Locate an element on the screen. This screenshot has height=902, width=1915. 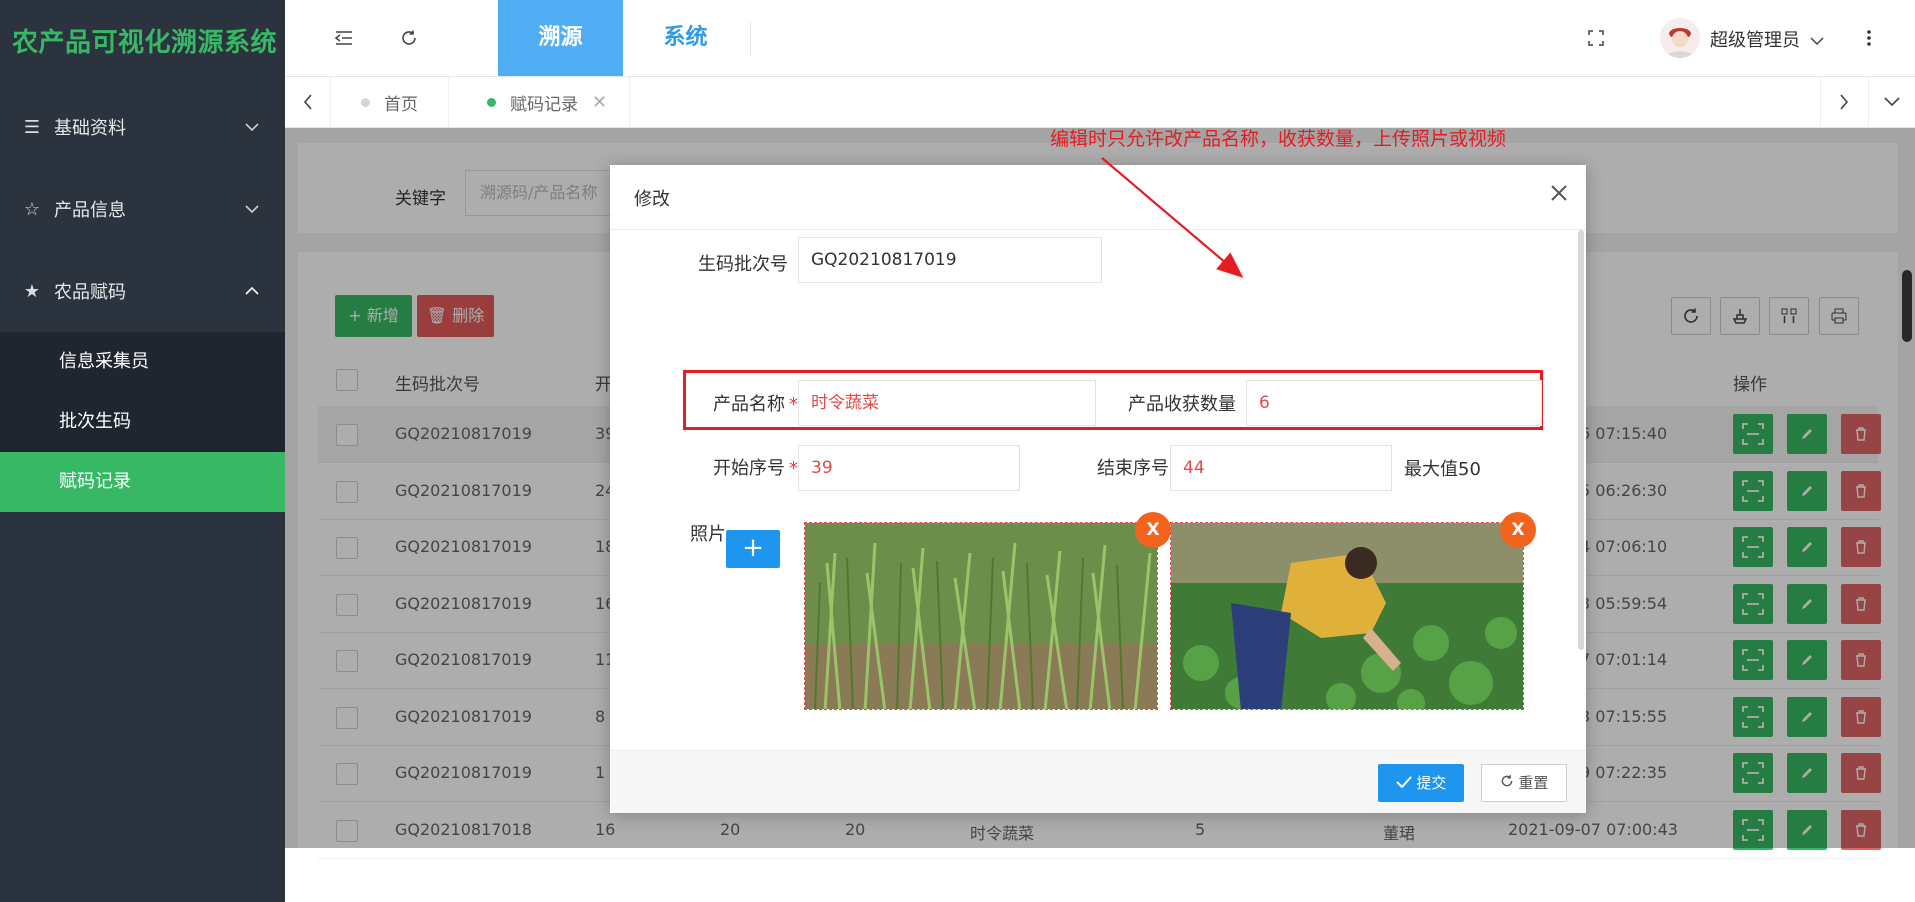
max-value-hint: 最大值50 is located at coordinates (1442, 469).